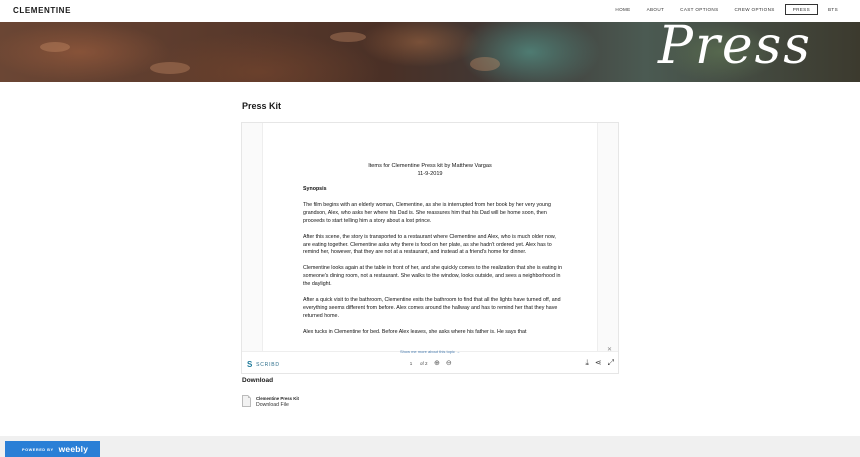  Describe the element at coordinates (587, 363) in the screenshot. I see `download-icon: ⤓` at that location.